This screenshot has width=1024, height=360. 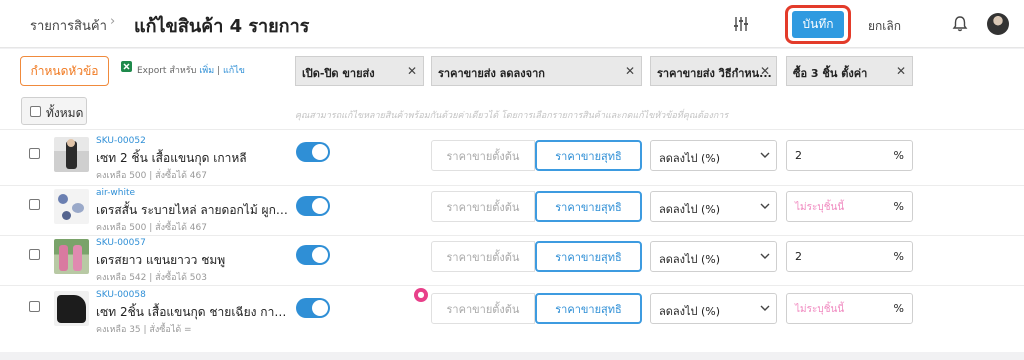 I want to click on export-edit-link: แก้ไข, so click(x=234, y=71).